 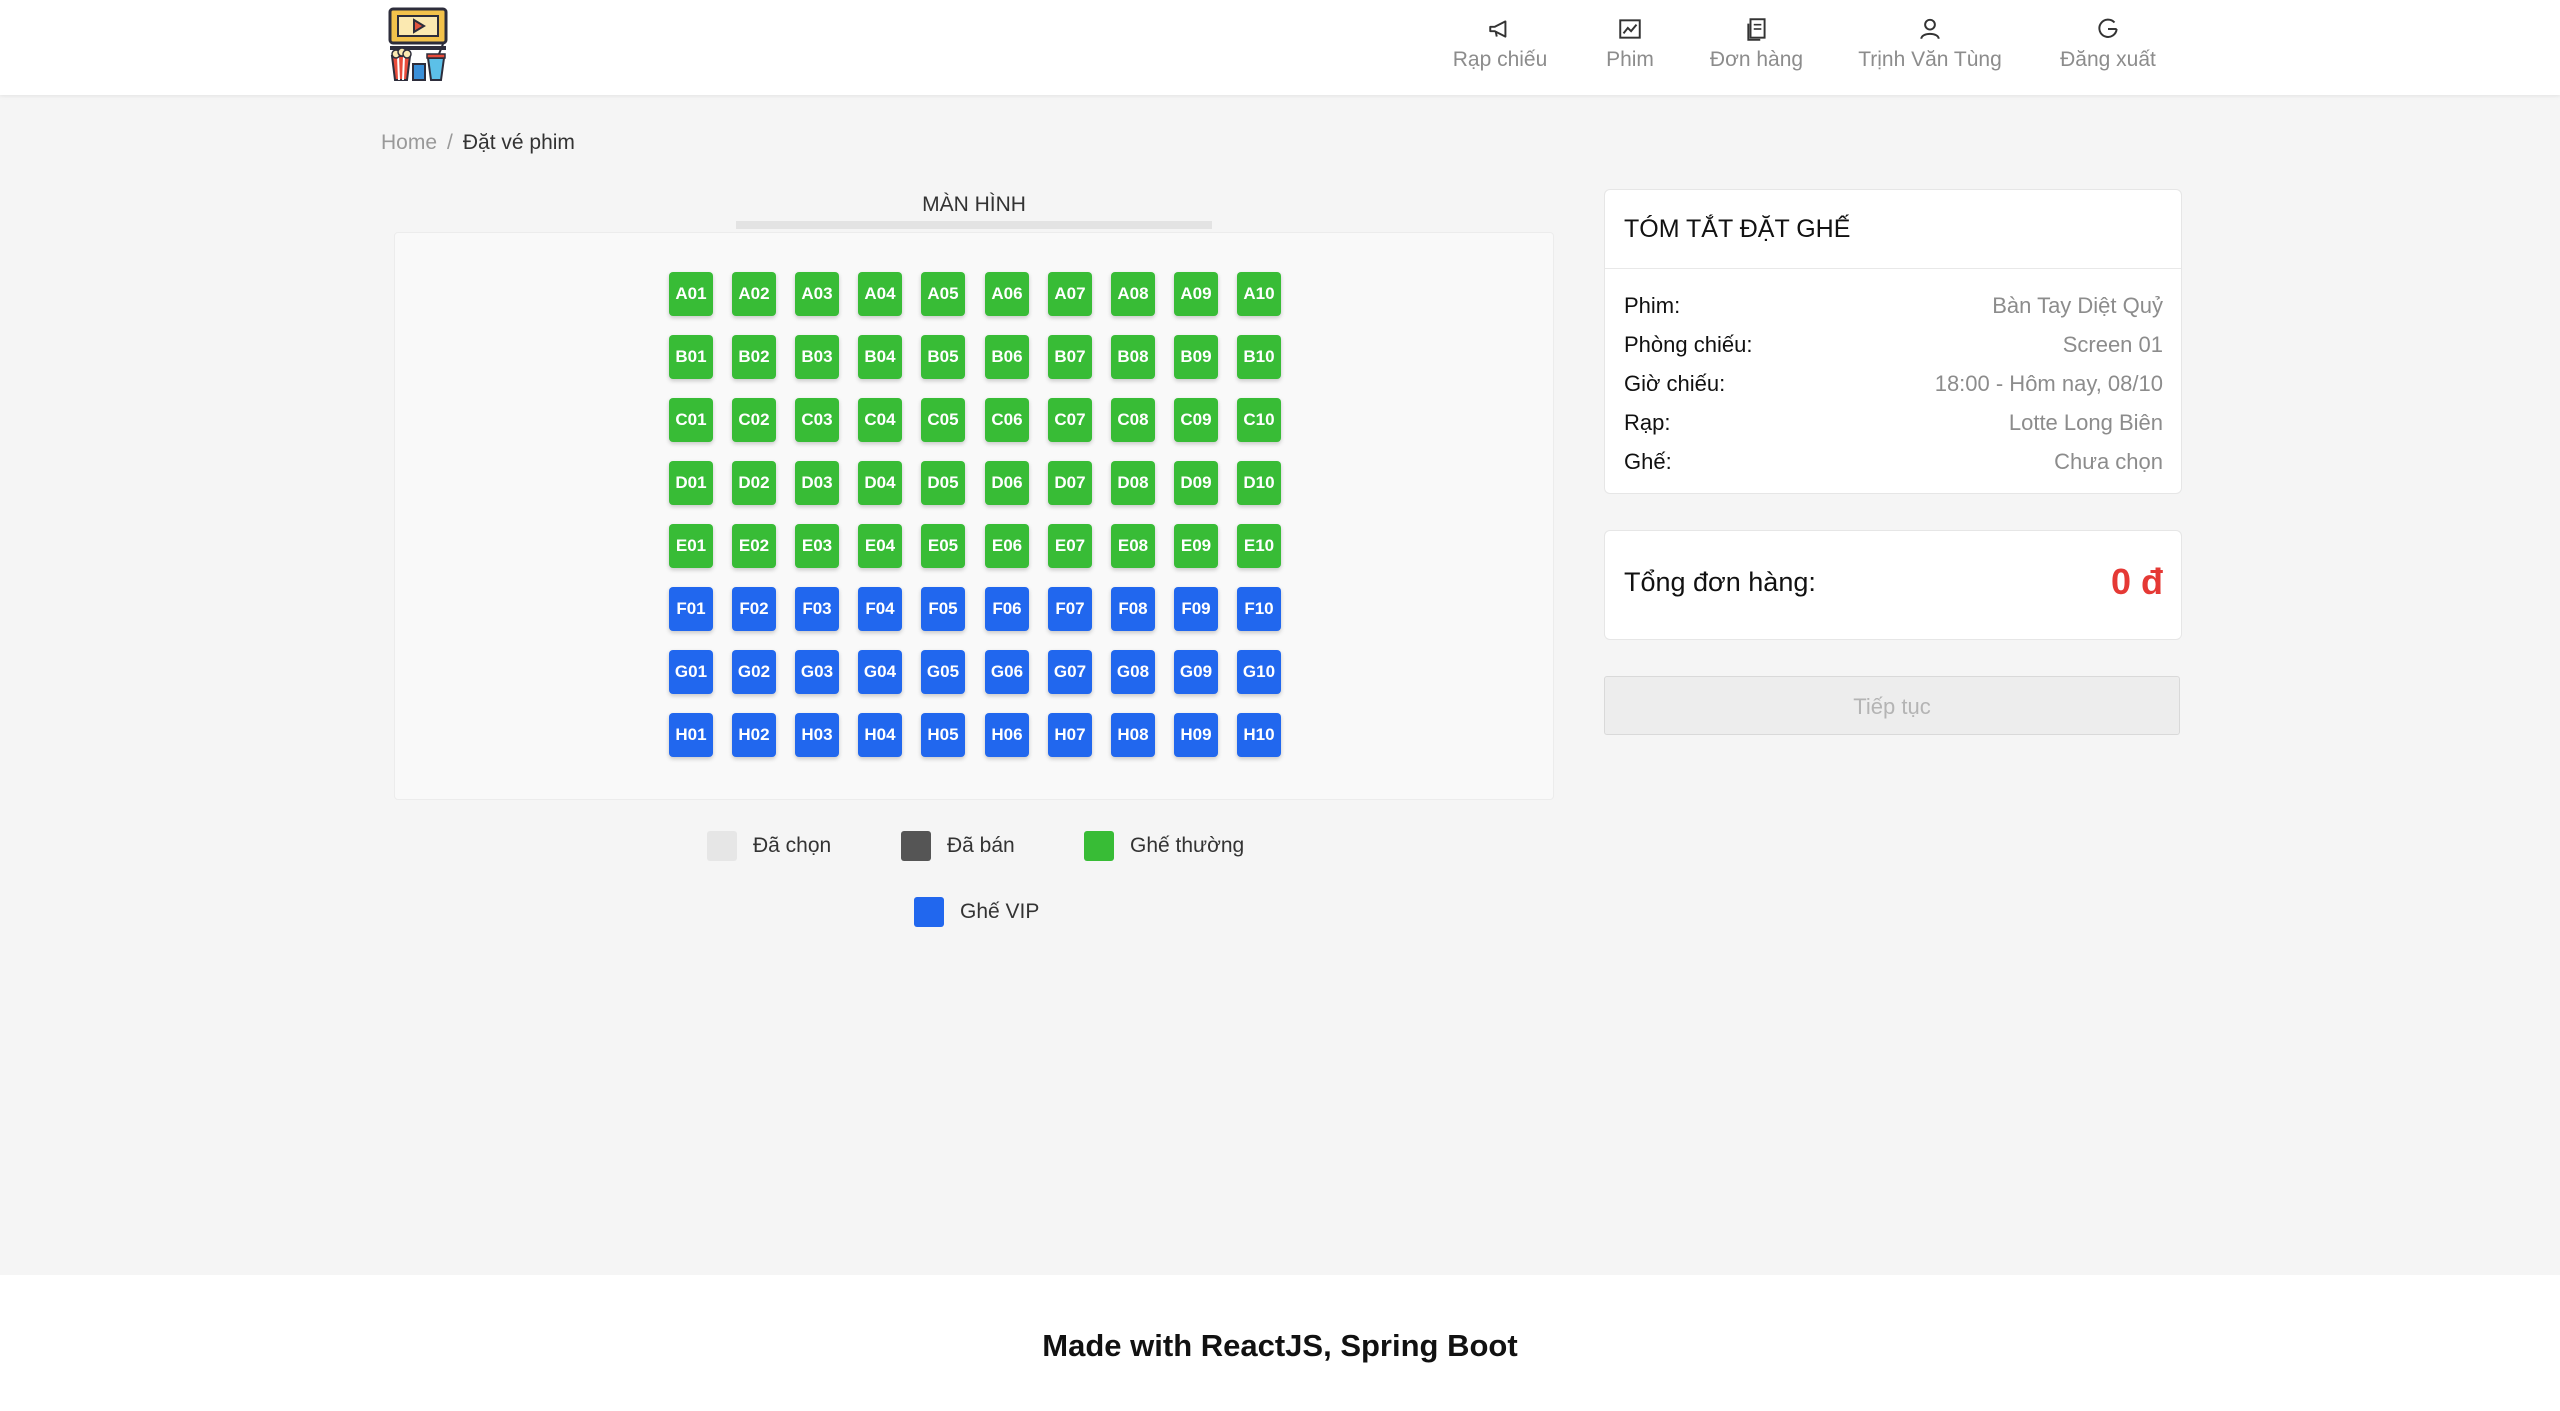 I want to click on vip-seat: H03, so click(x=817, y=735).